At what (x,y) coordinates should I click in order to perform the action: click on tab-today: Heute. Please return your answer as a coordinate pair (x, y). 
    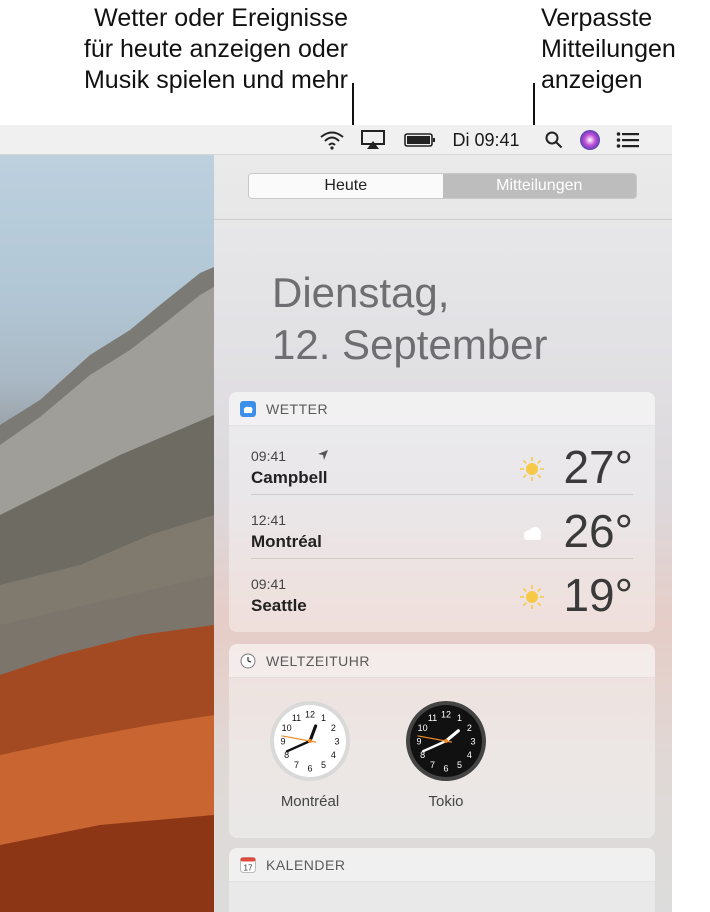
    Looking at the image, I should click on (346, 186).